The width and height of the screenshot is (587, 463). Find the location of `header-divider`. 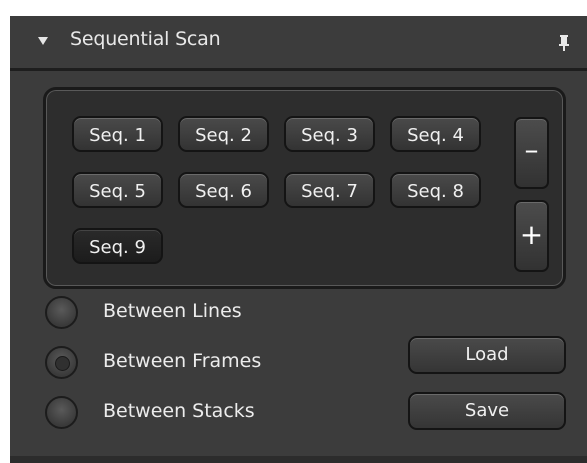

header-divider is located at coordinates (298, 69).